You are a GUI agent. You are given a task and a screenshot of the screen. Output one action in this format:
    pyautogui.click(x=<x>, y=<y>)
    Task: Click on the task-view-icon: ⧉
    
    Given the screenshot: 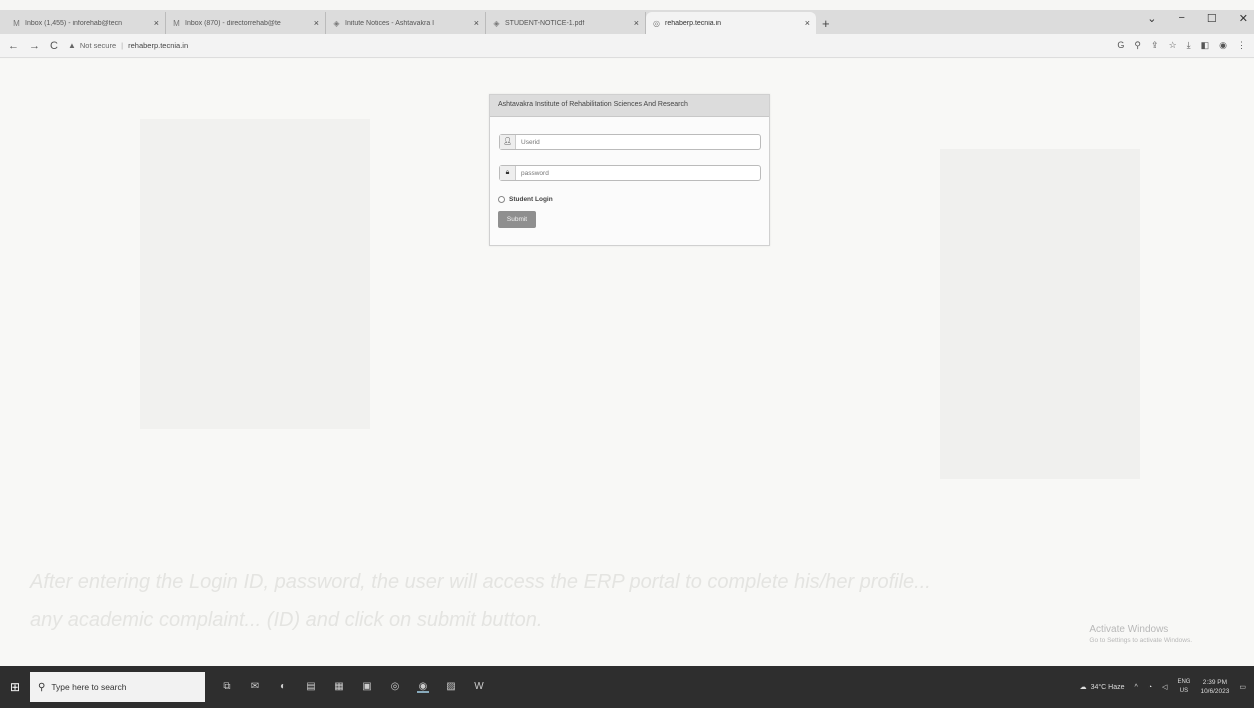 What is the action you would take?
    pyautogui.click(x=227, y=687)
    